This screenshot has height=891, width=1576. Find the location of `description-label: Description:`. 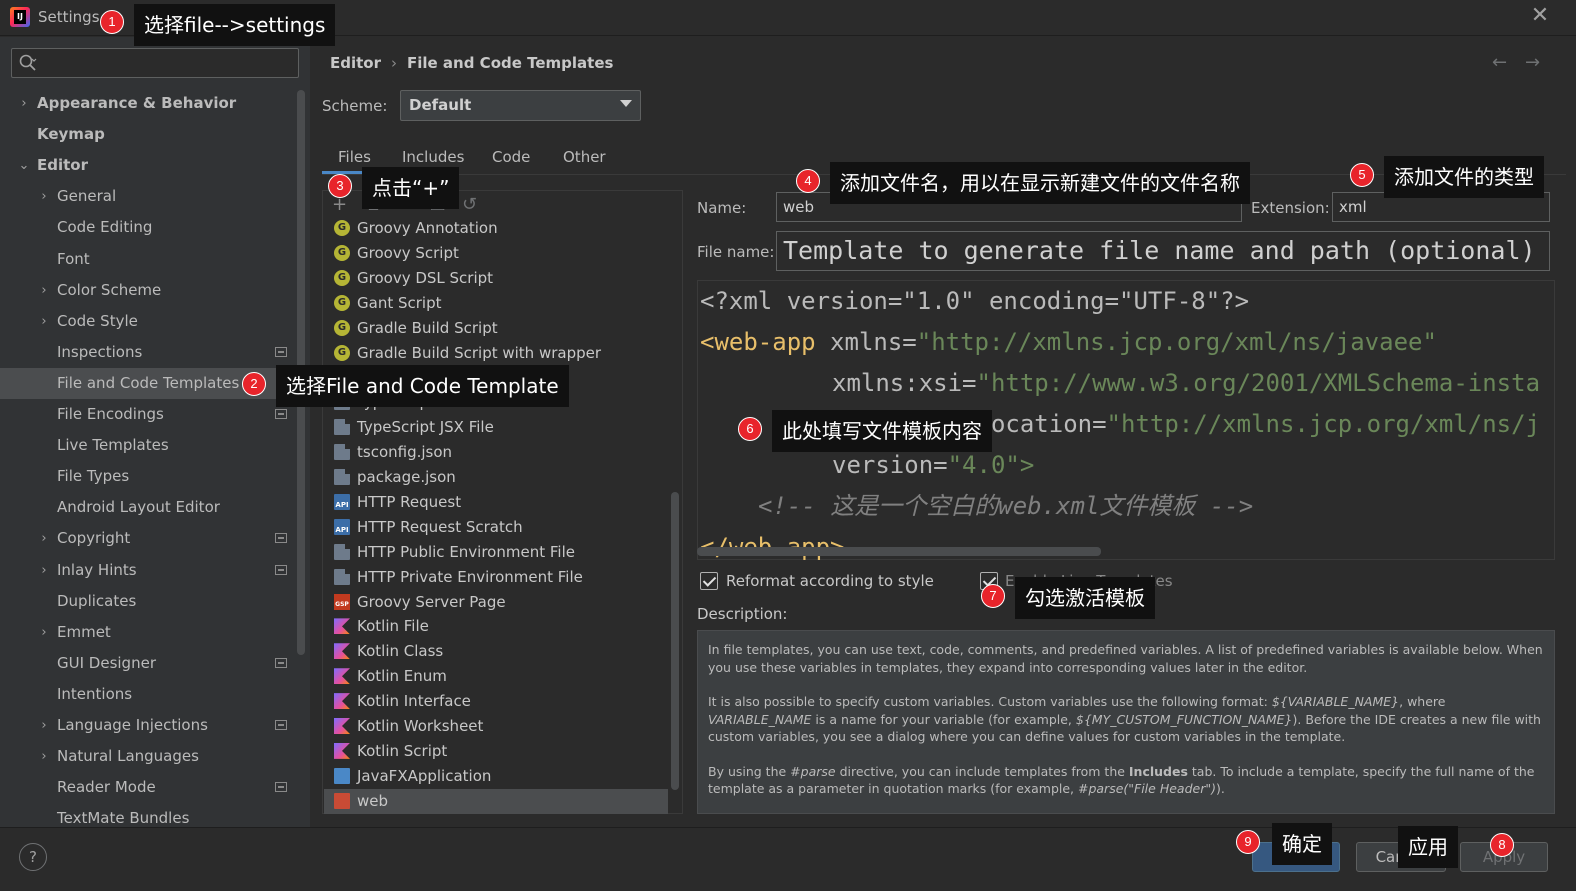

description-label: Description: is located at coordinates (742, 614).